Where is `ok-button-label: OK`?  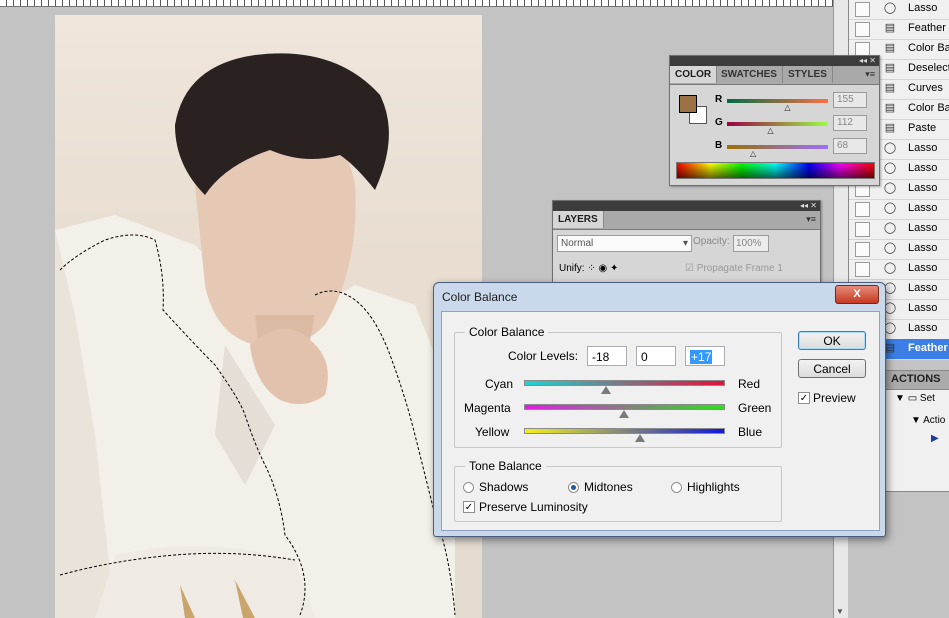 ok-button-label: OK is located at coordinates (832, 341).